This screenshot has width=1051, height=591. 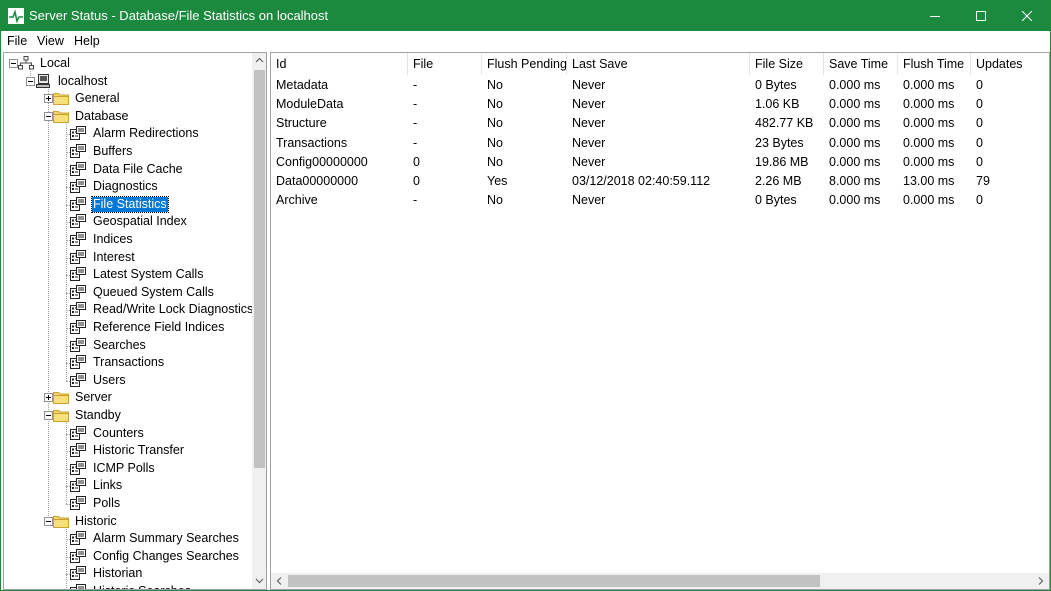 I want to click on menu-view: View, so click(x=50, y=41).